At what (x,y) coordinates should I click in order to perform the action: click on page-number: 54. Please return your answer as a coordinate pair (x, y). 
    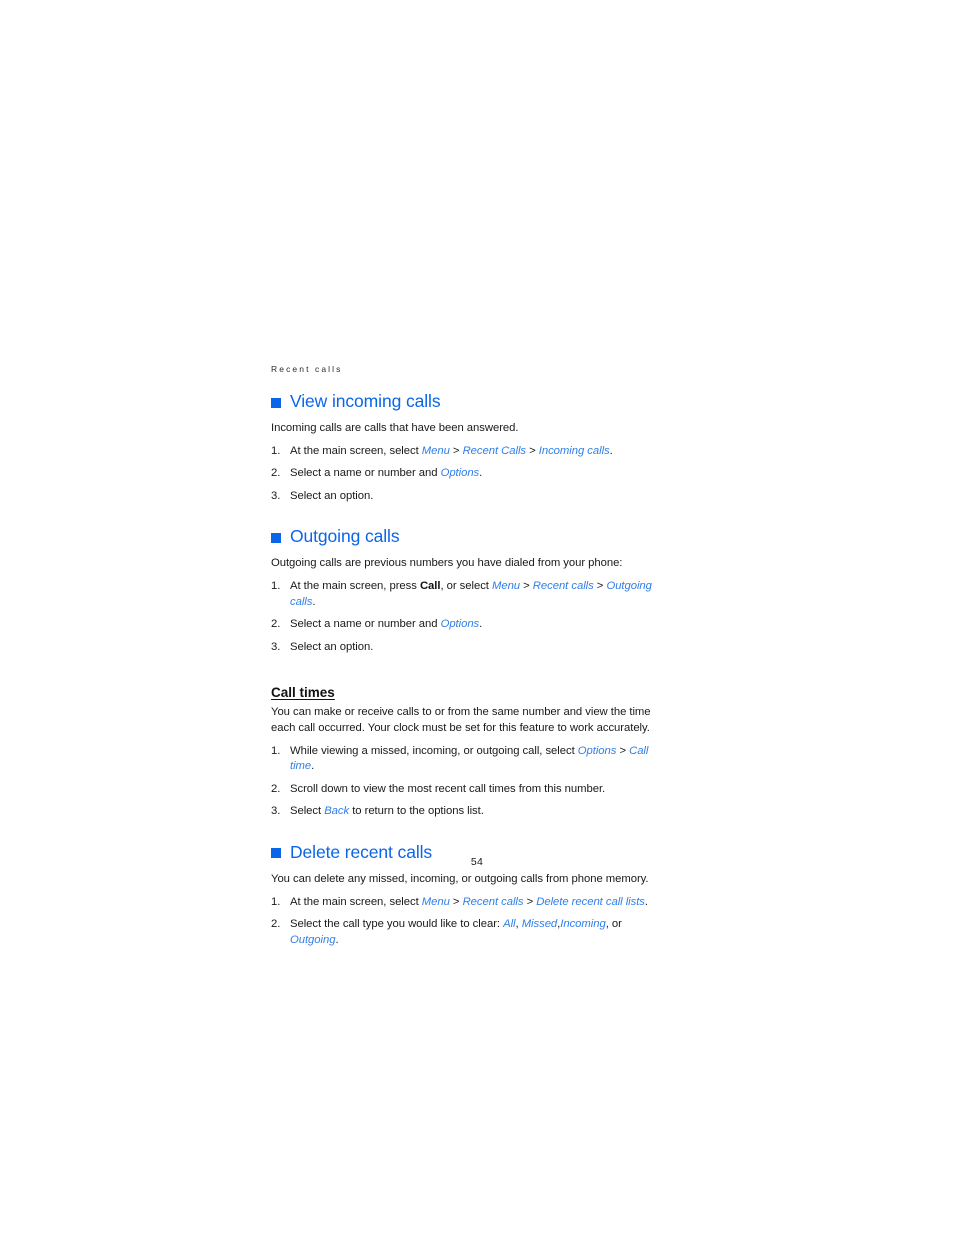
    Looking at the image, I should click on (477, 862).